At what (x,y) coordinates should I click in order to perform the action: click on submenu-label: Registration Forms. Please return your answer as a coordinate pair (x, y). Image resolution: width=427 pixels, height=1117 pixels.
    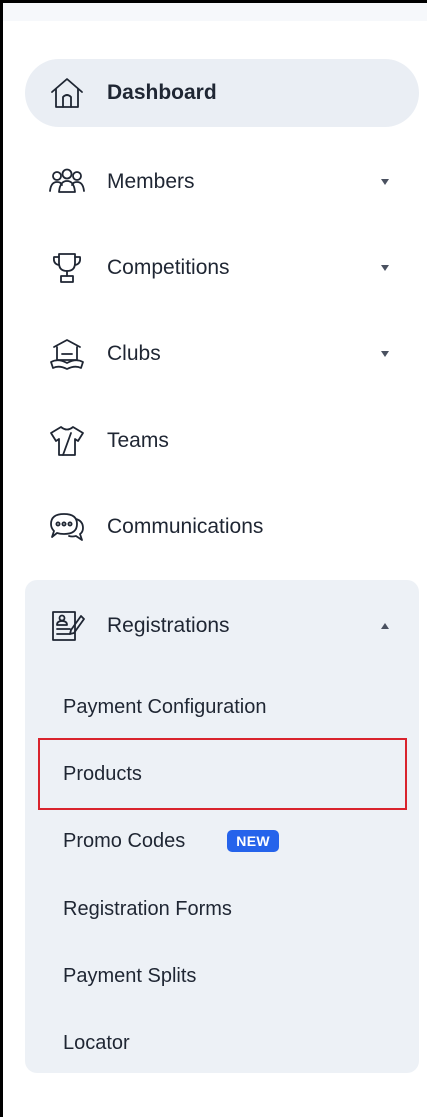
    Looking at the image, I should click on (147, 908).